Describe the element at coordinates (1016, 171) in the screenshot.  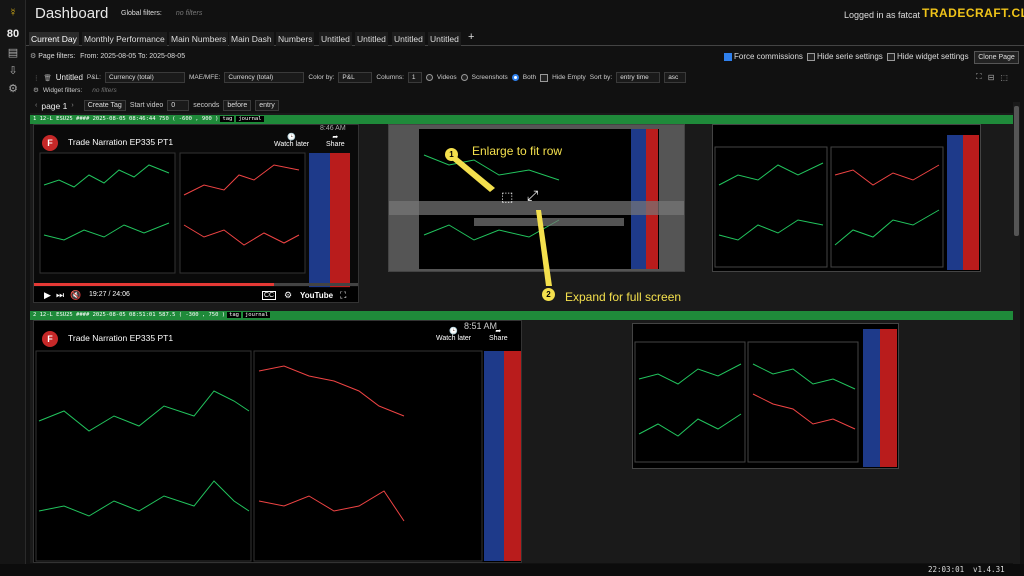
I see `scrollbar-thumb` at that location.